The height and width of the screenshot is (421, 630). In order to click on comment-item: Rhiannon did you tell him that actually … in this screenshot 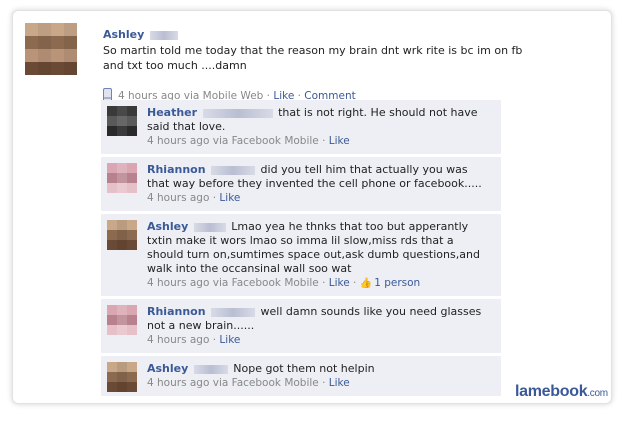, I will do `click(301, 184)`.